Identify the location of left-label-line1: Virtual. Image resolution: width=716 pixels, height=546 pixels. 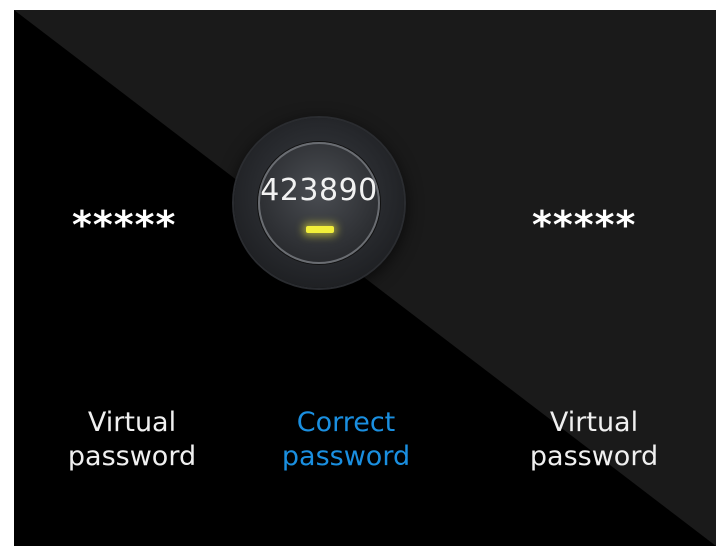
(132, 422).